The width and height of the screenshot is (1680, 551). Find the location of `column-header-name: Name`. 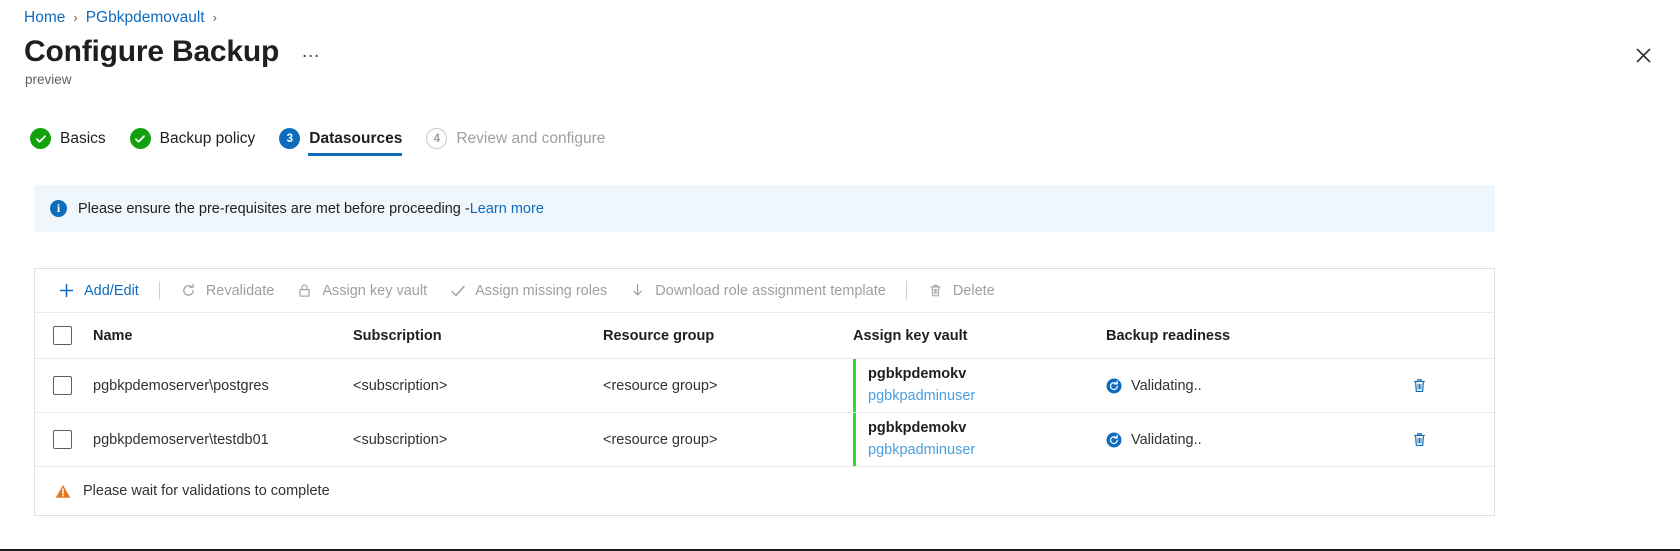

column-header-name: Name is located at coordinates (223, 336).